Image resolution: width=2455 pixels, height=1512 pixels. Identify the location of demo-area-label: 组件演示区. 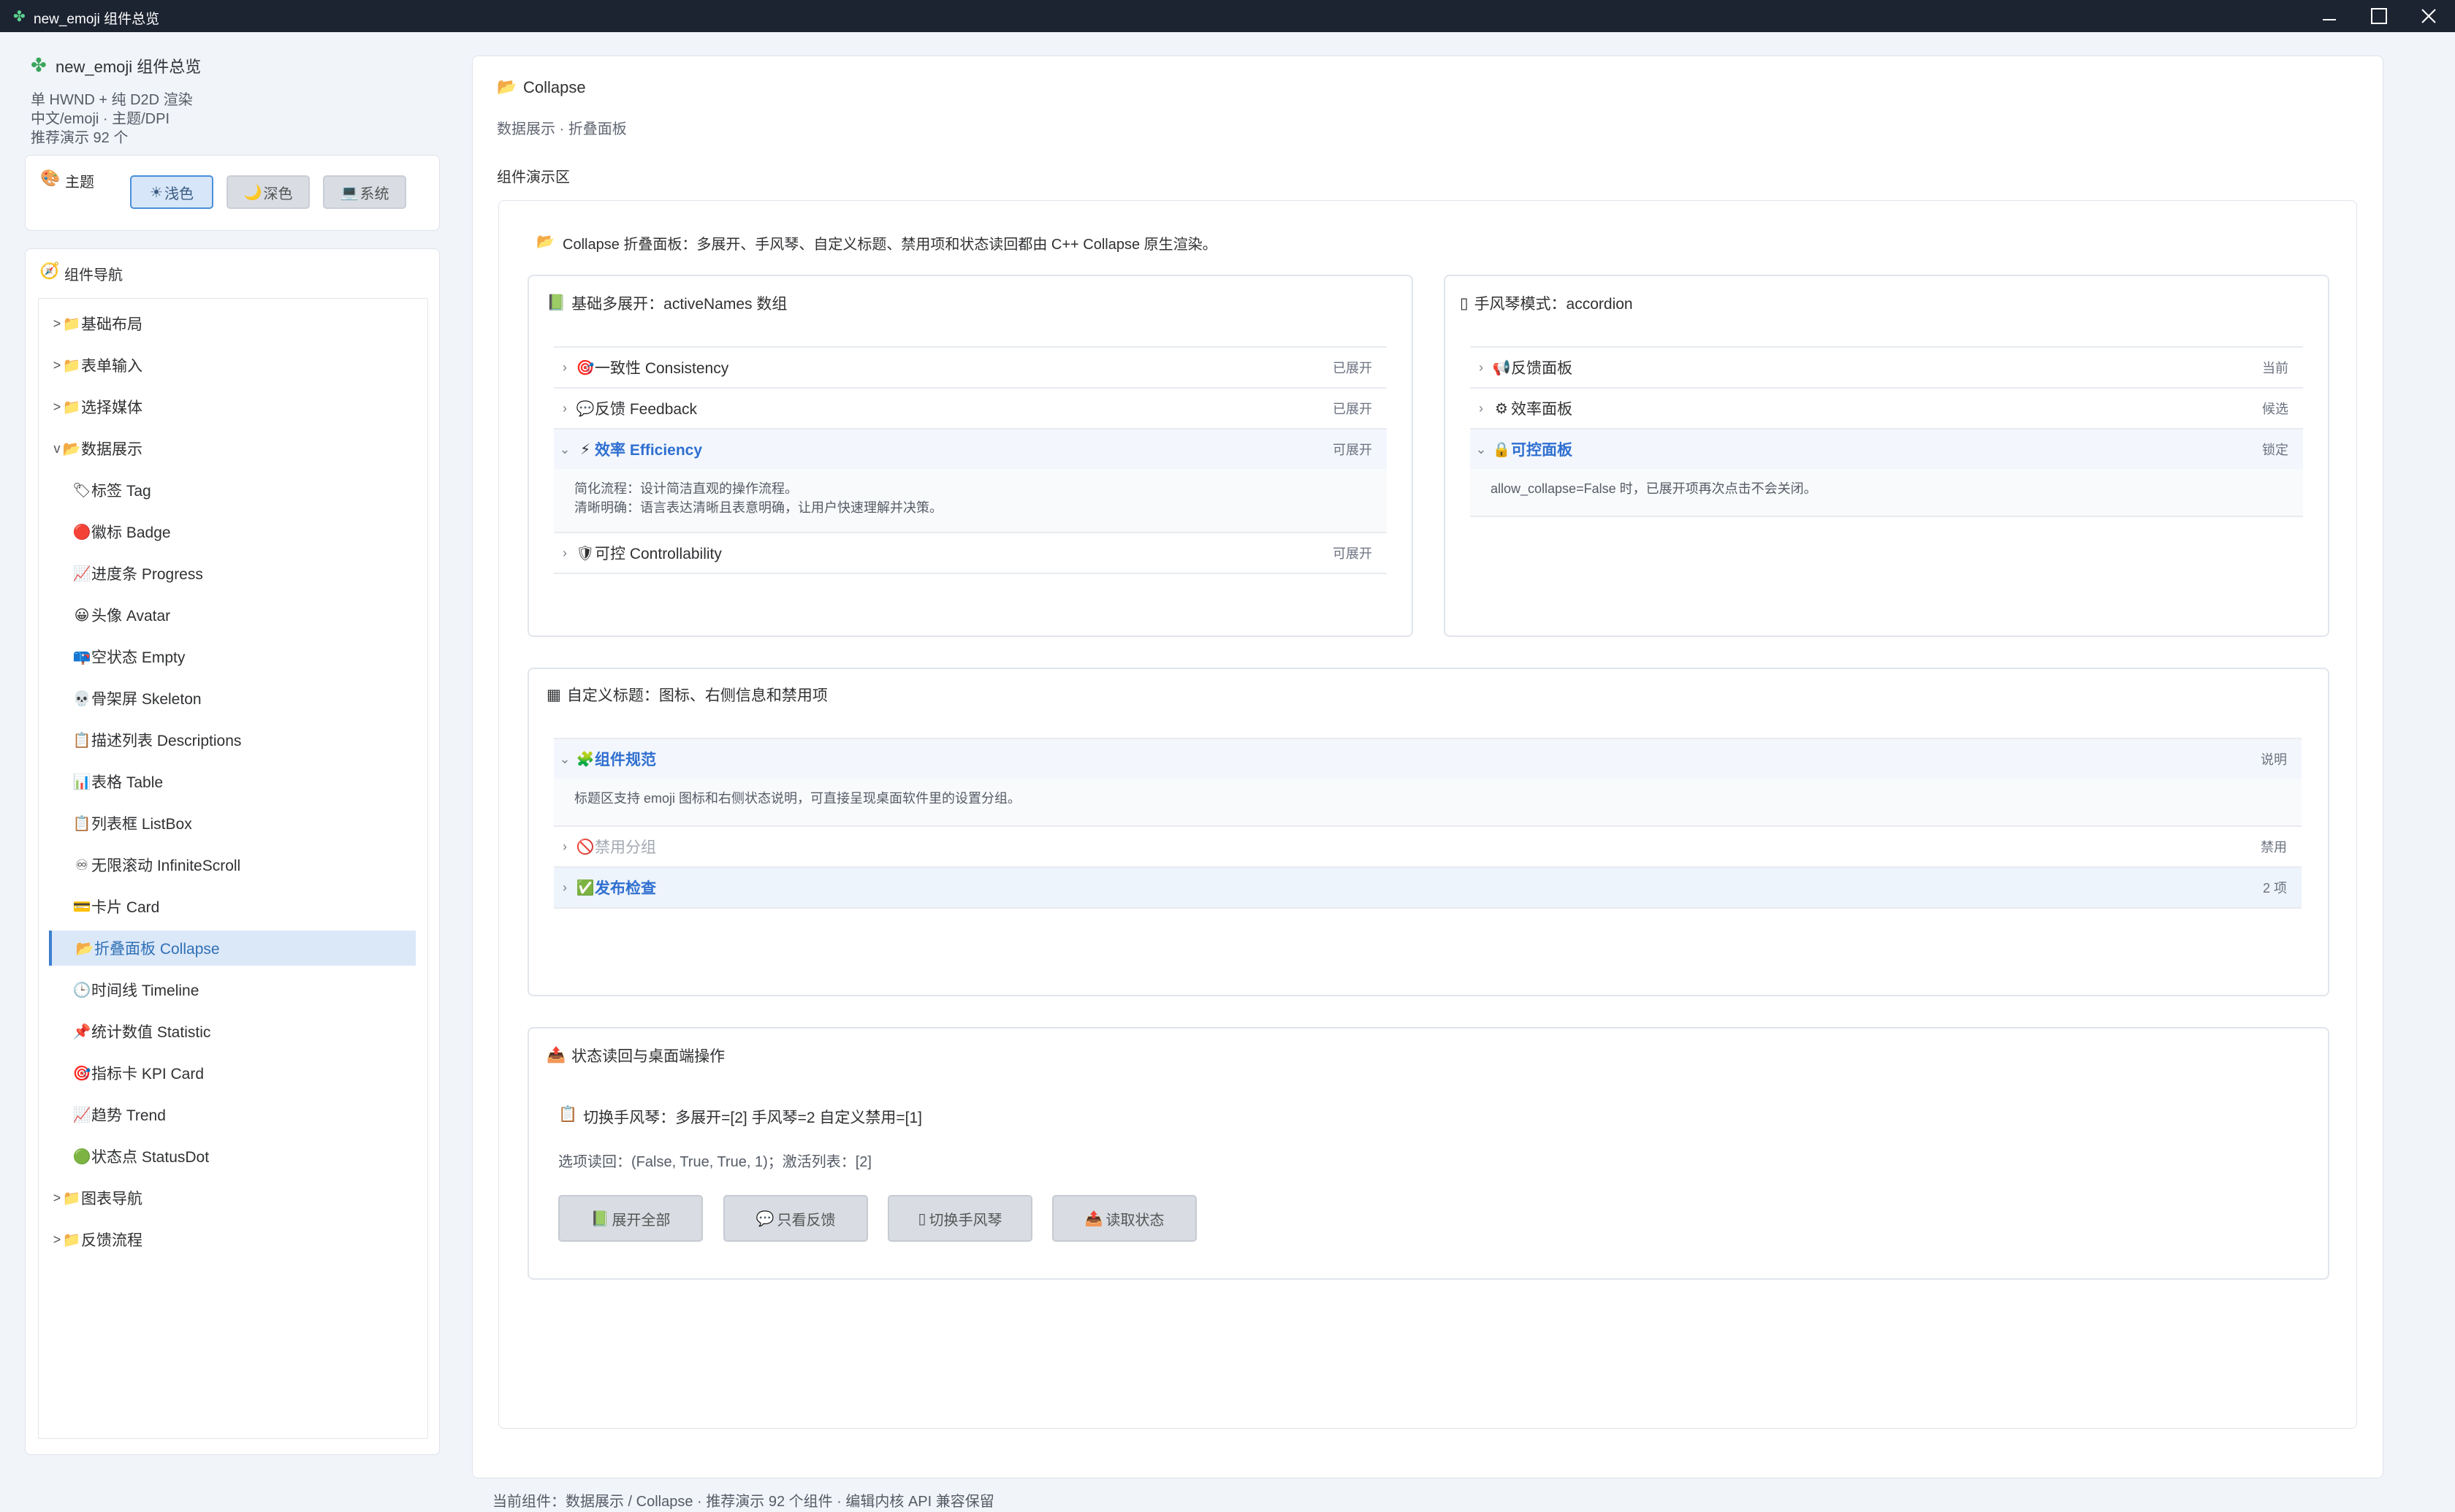
(533, 177).